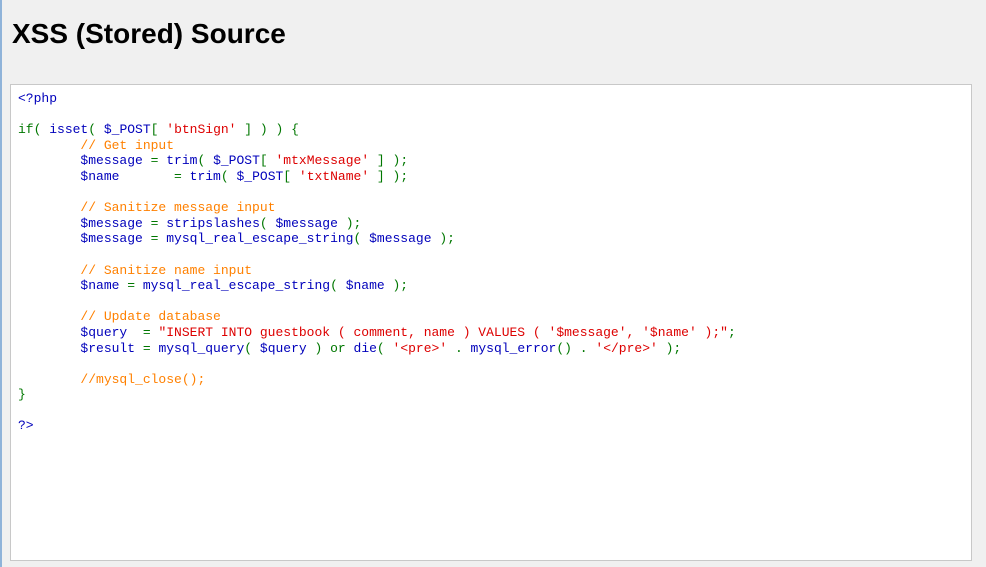 The height and width of the screenshot is (567, 986). Describe the element at coordinates (213, 223) in the screenshot. I see `code-token: stripslashes` at that location.